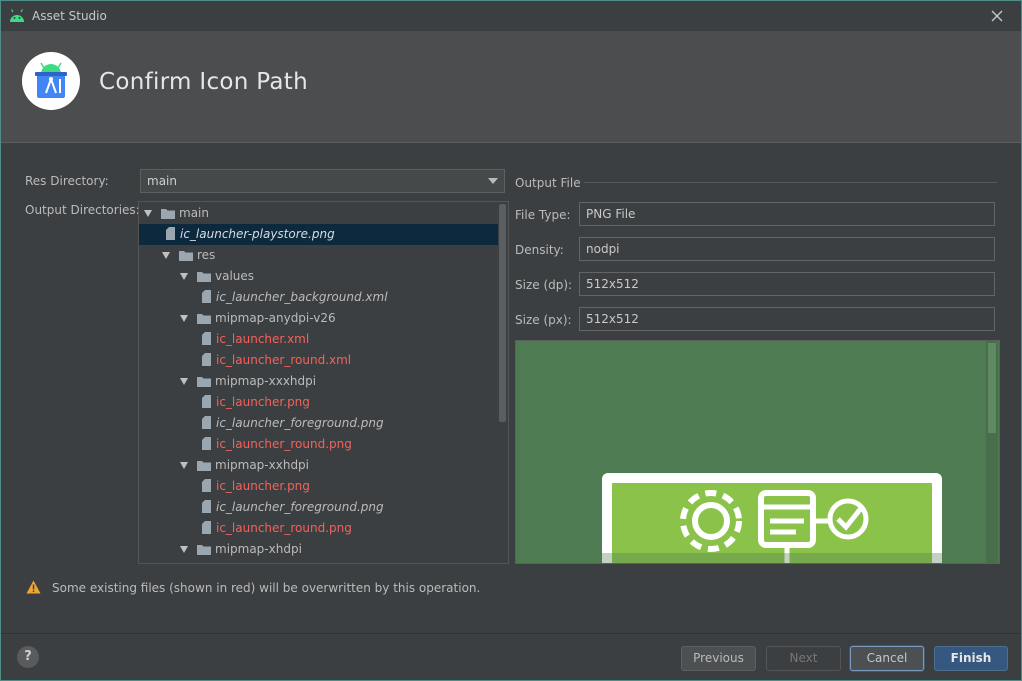  Describe the element at coordinates (729, 518) in the screenshot. I see `launcher-icon-preview-image` at that location.